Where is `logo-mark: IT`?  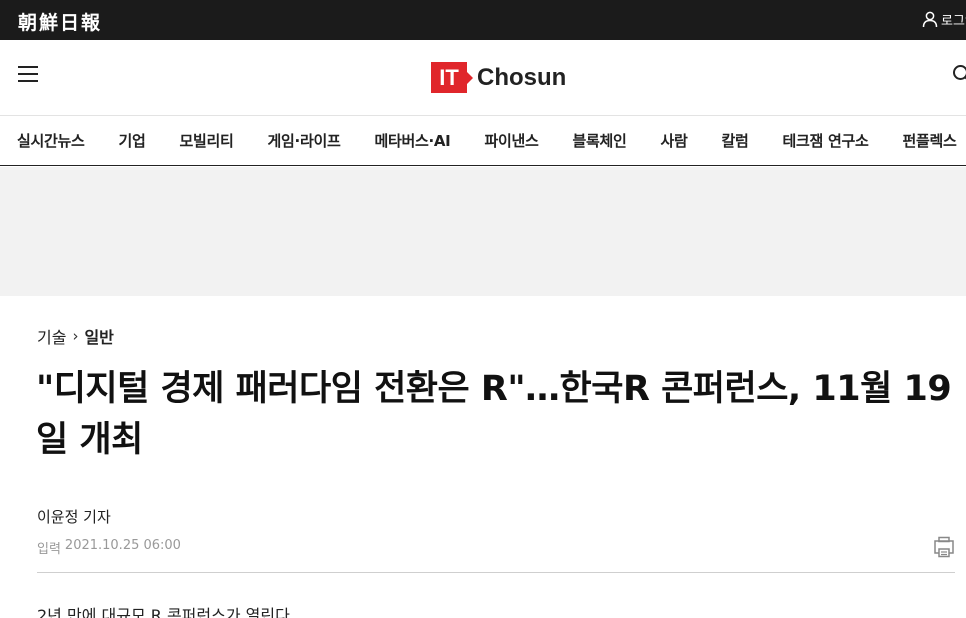 logo-mark: IT is located at coordinates (452, 77).